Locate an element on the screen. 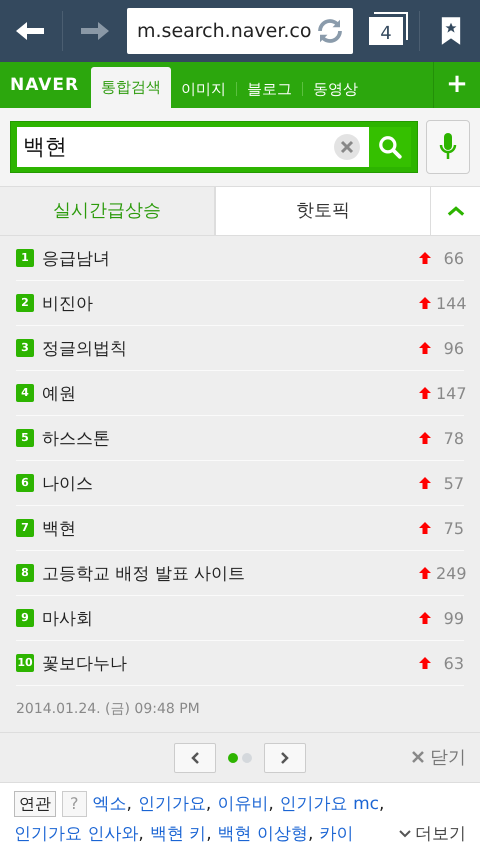 The height and width of the screenshot is (853, 480). keyword-link: 비진아 is located at coordinates (230, 303).